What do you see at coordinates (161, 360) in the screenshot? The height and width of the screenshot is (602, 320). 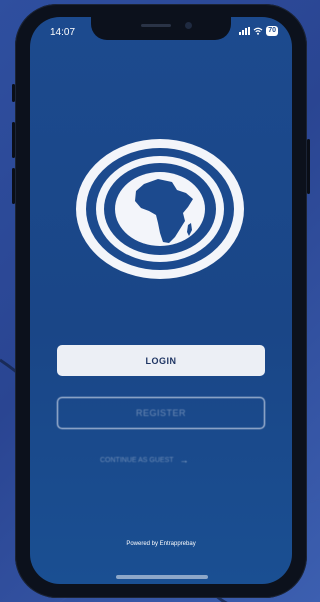 I see `login-button: LOGIN` at bounding box center [161, 360].